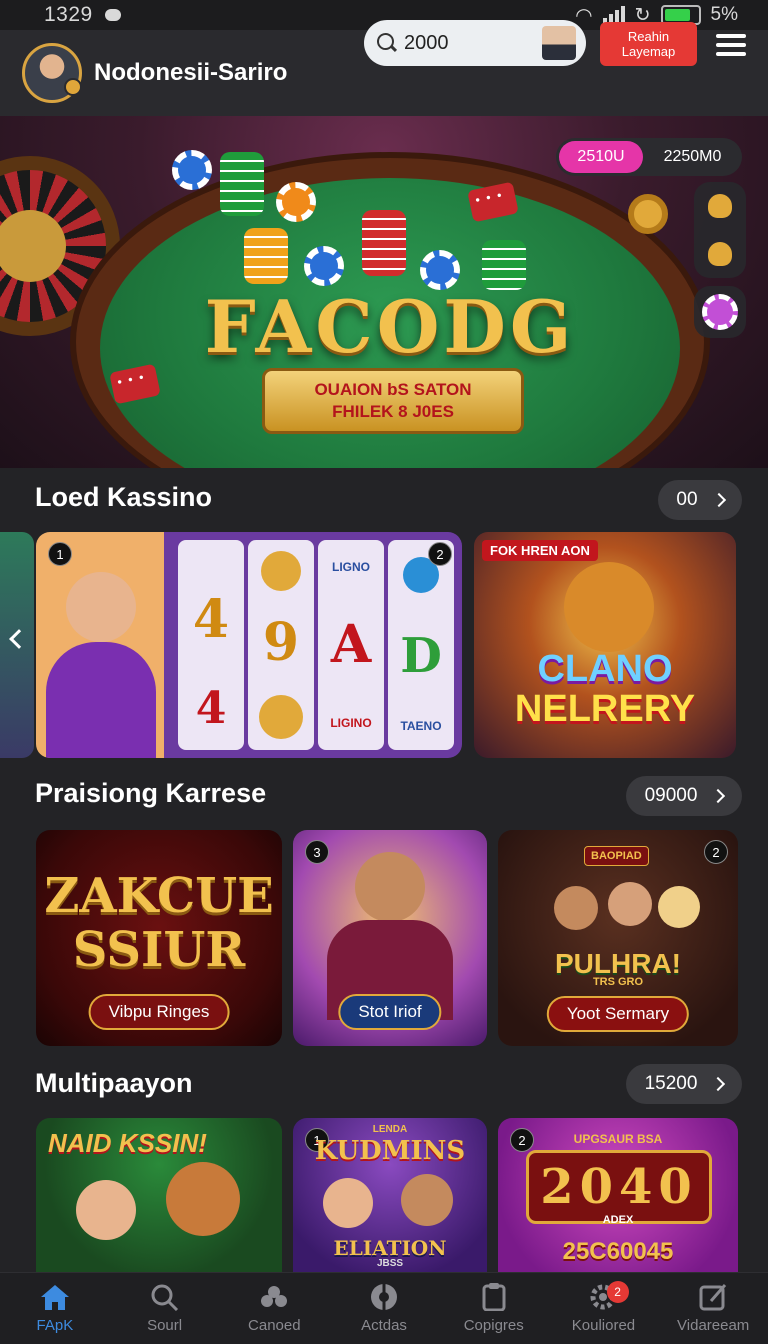 The height and width of the screenshot is (1344, 768). I want to click on tiger-image, so click(203, 1199).